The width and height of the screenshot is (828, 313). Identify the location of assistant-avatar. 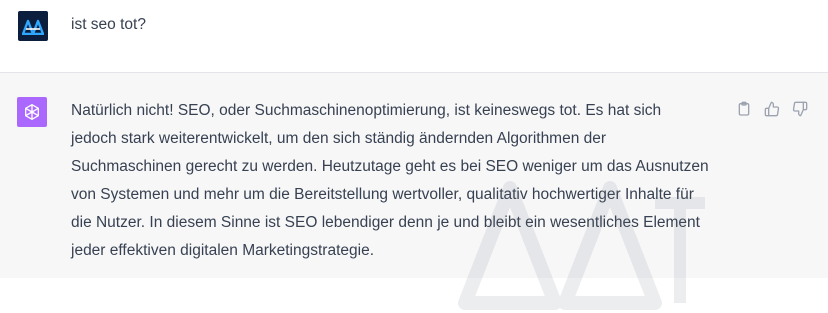
(32, 112).